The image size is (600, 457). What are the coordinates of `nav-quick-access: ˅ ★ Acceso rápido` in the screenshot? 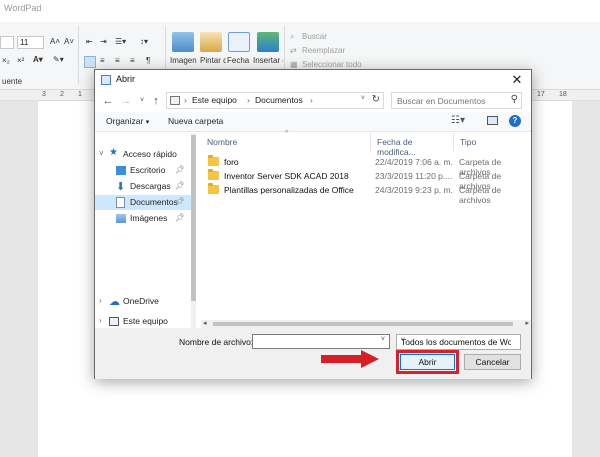 It's located at (143, 154).